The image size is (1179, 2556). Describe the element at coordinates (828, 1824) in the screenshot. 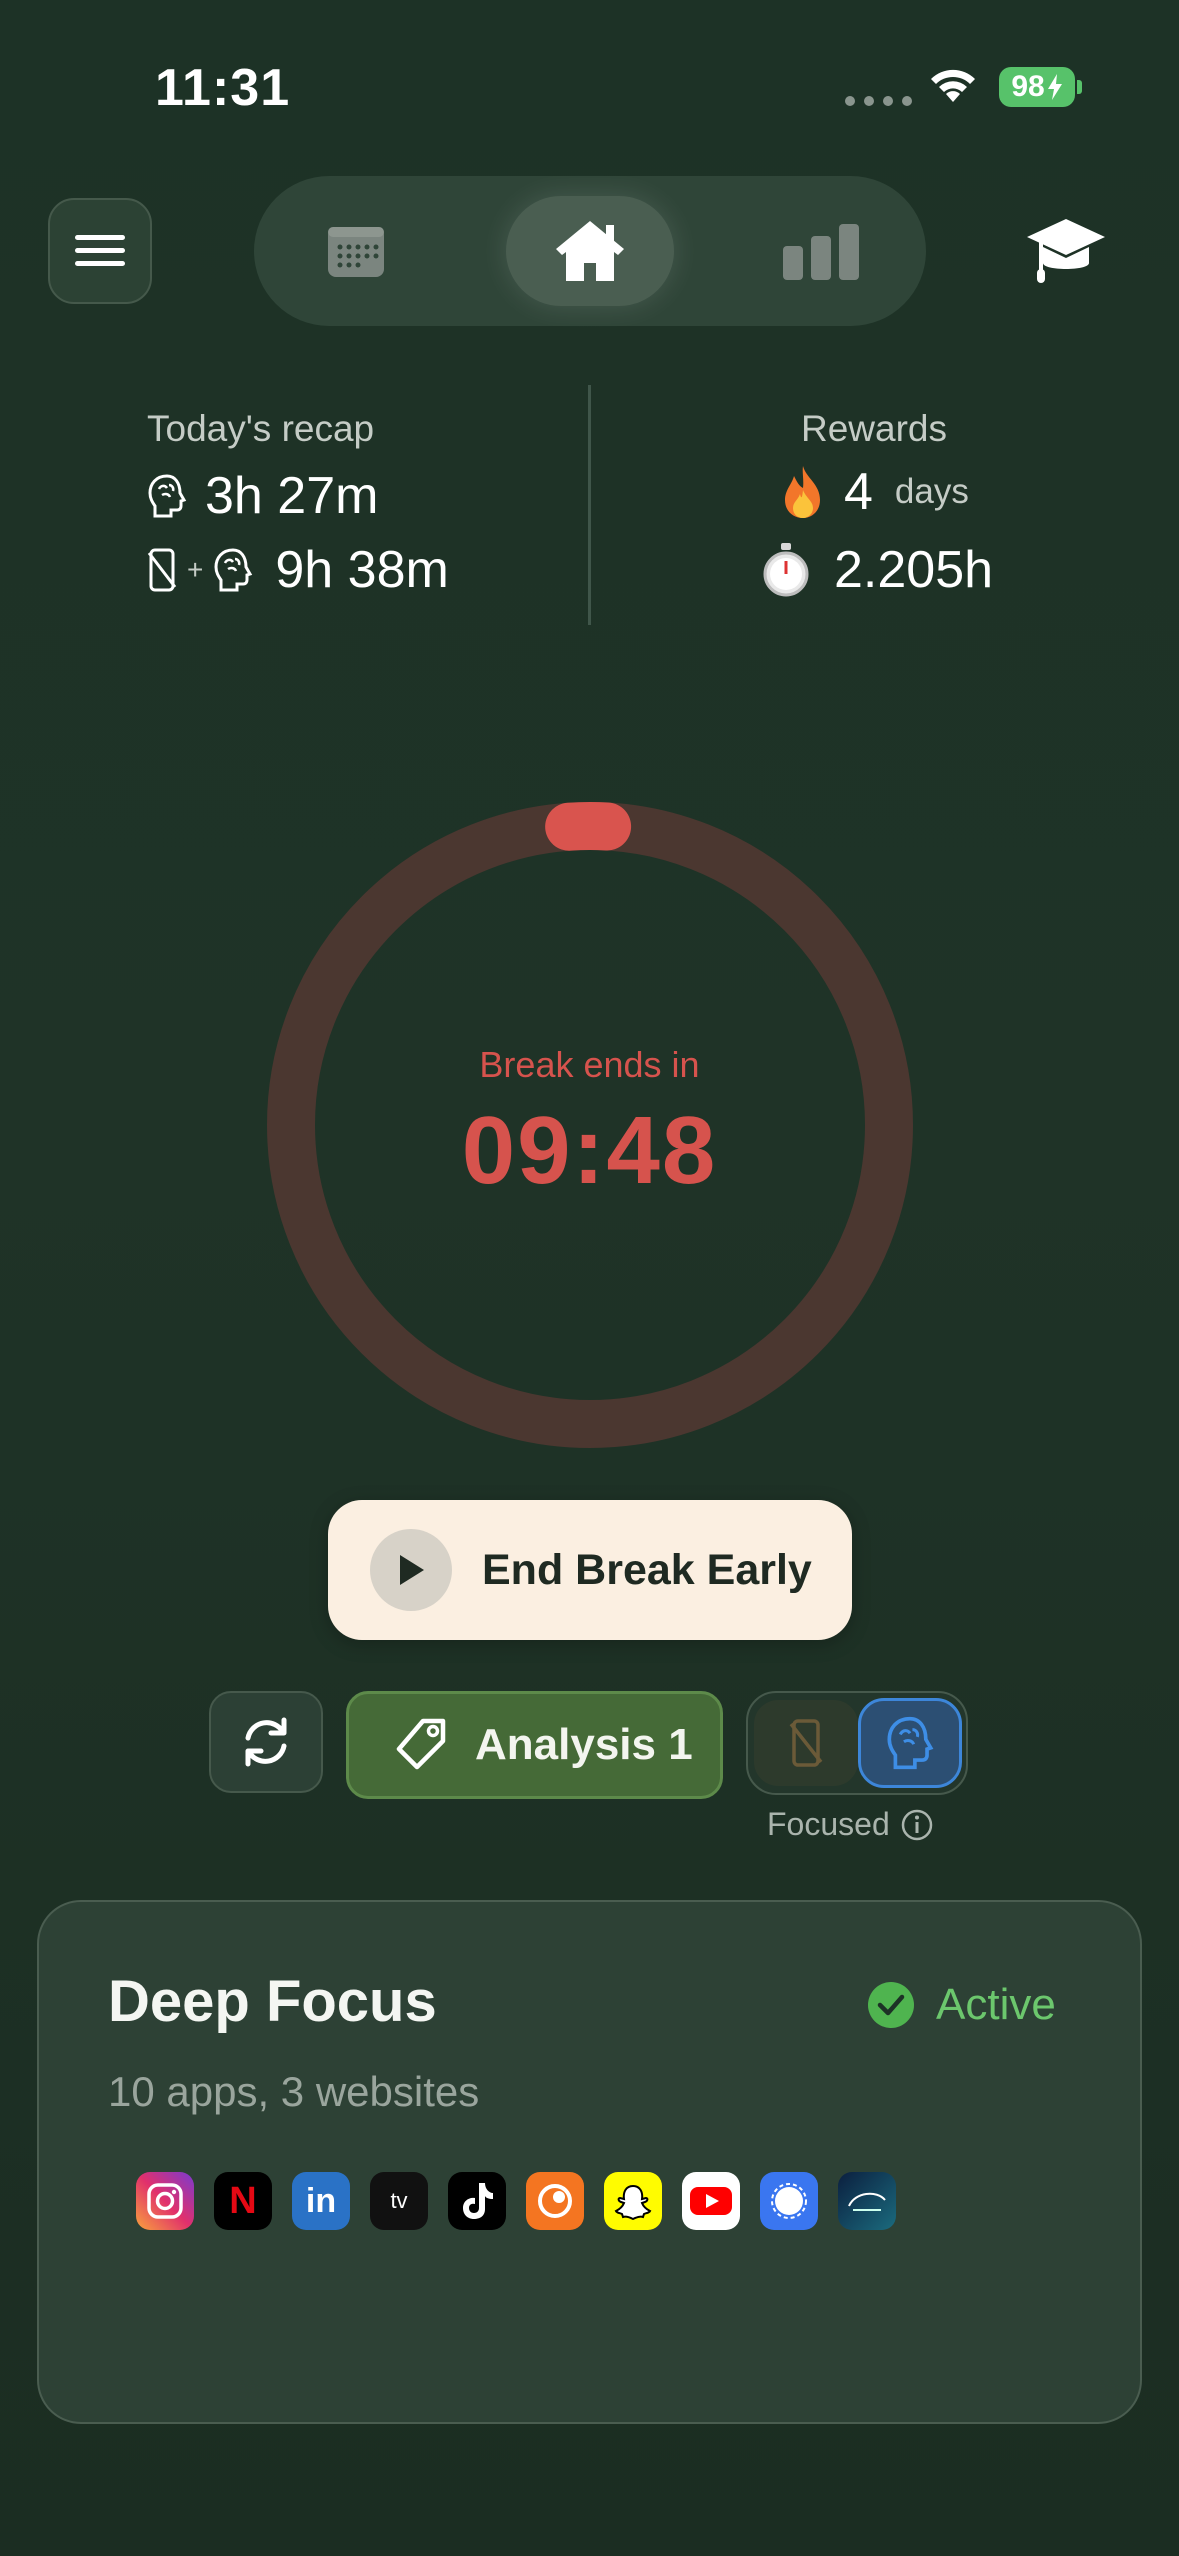

I see `mode-label: Focused` at that location.